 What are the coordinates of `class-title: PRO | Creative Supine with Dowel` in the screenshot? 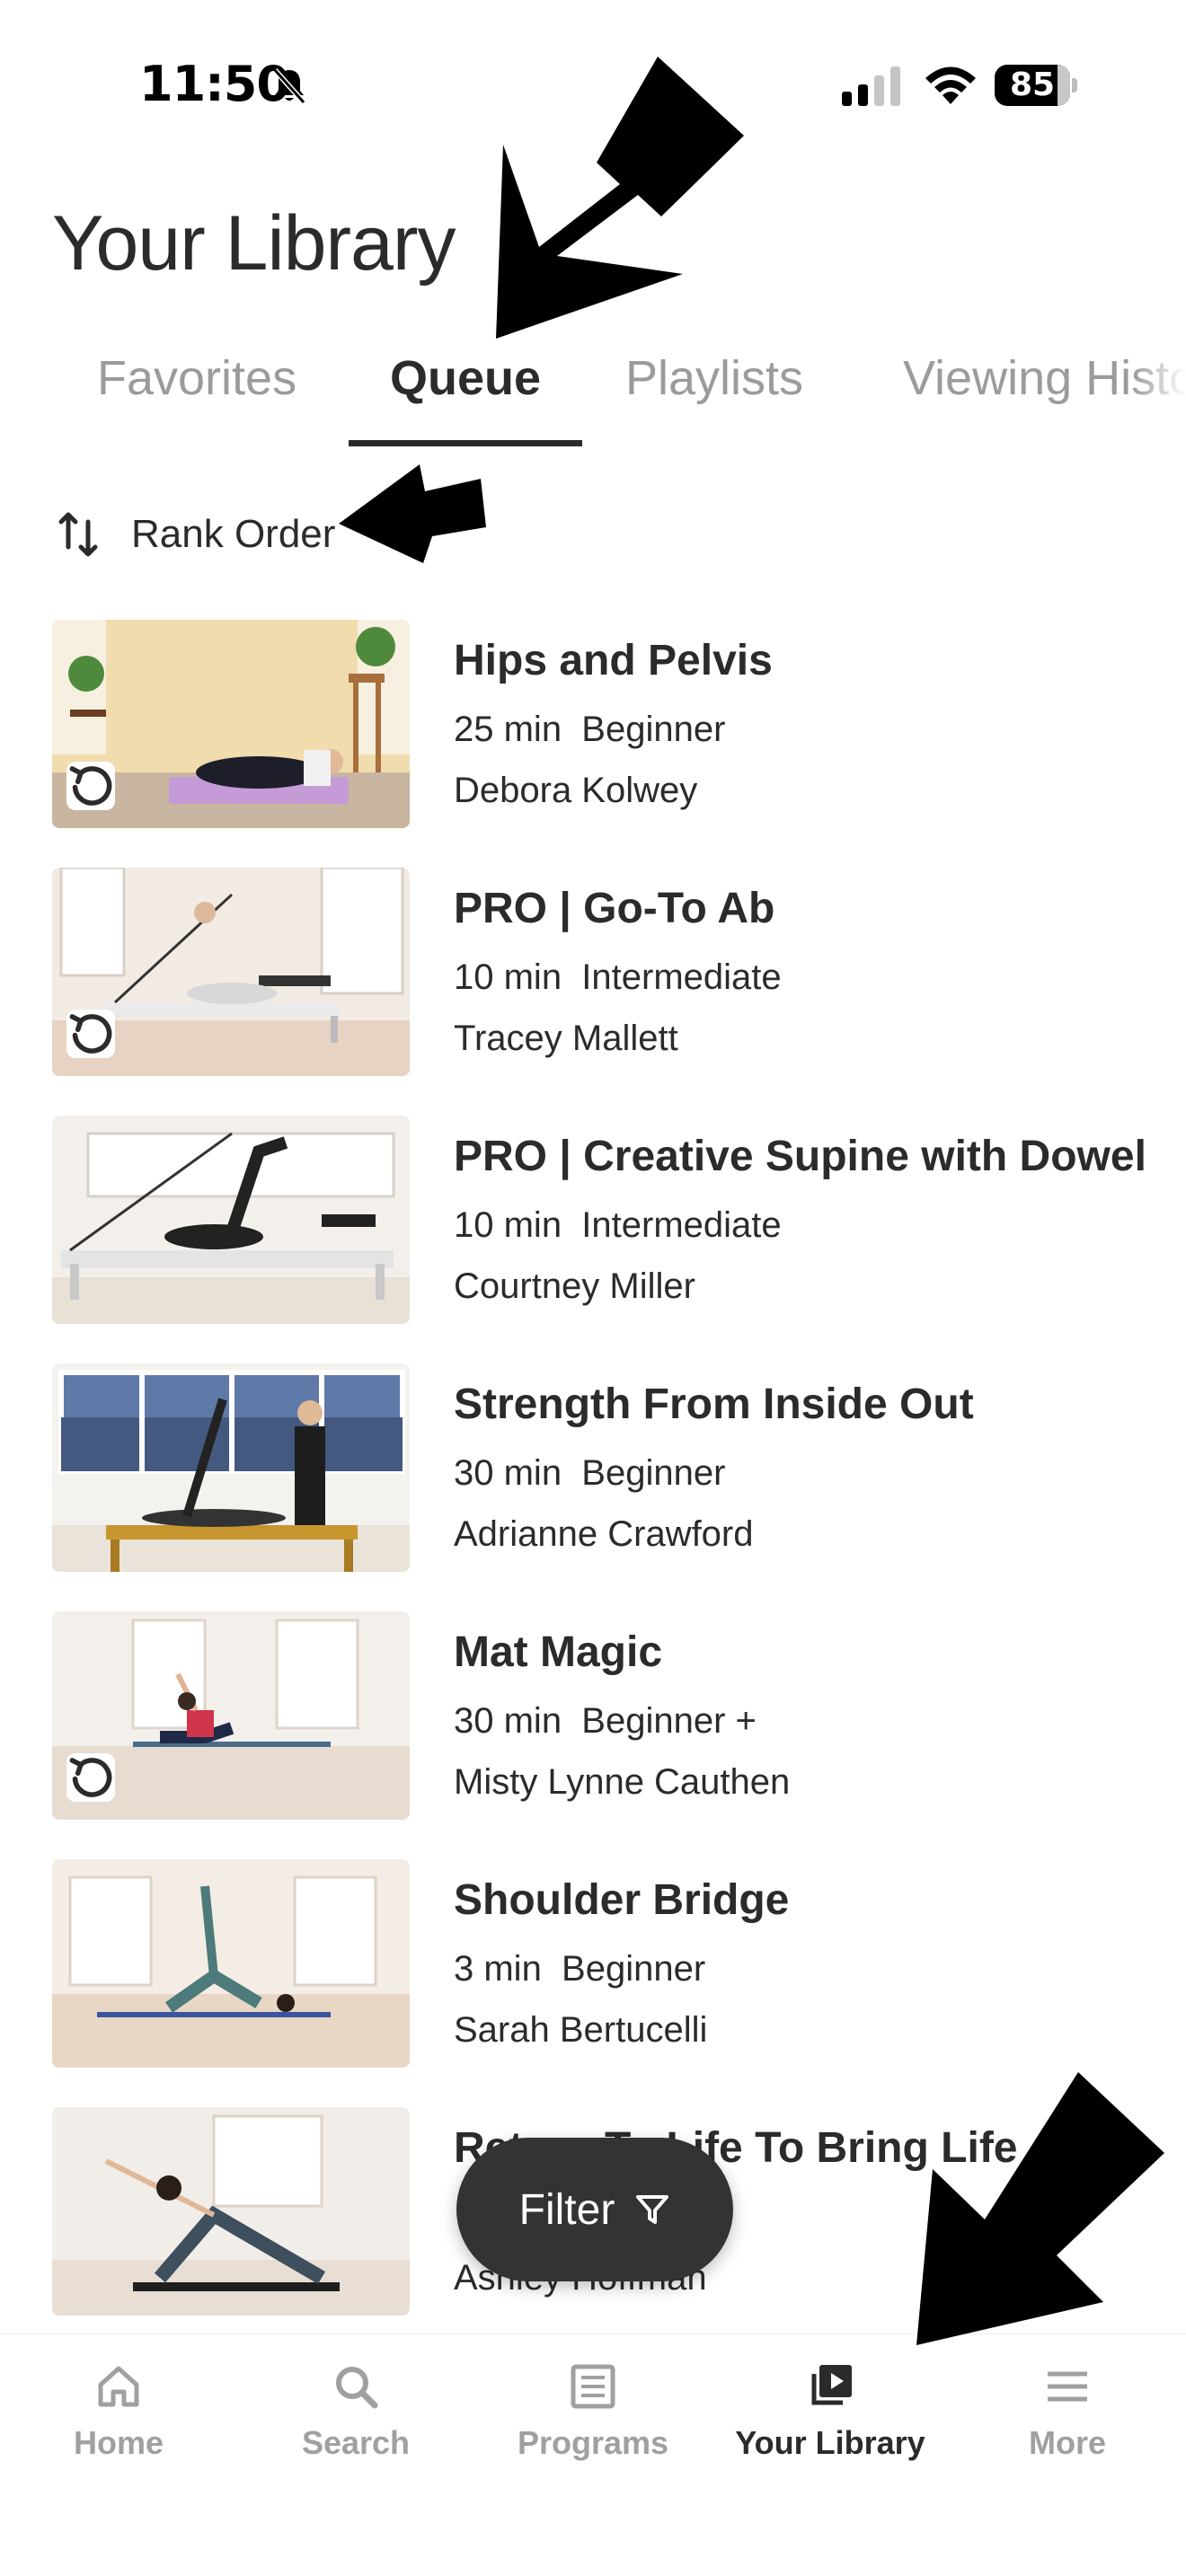 It's located at (800, 1156).